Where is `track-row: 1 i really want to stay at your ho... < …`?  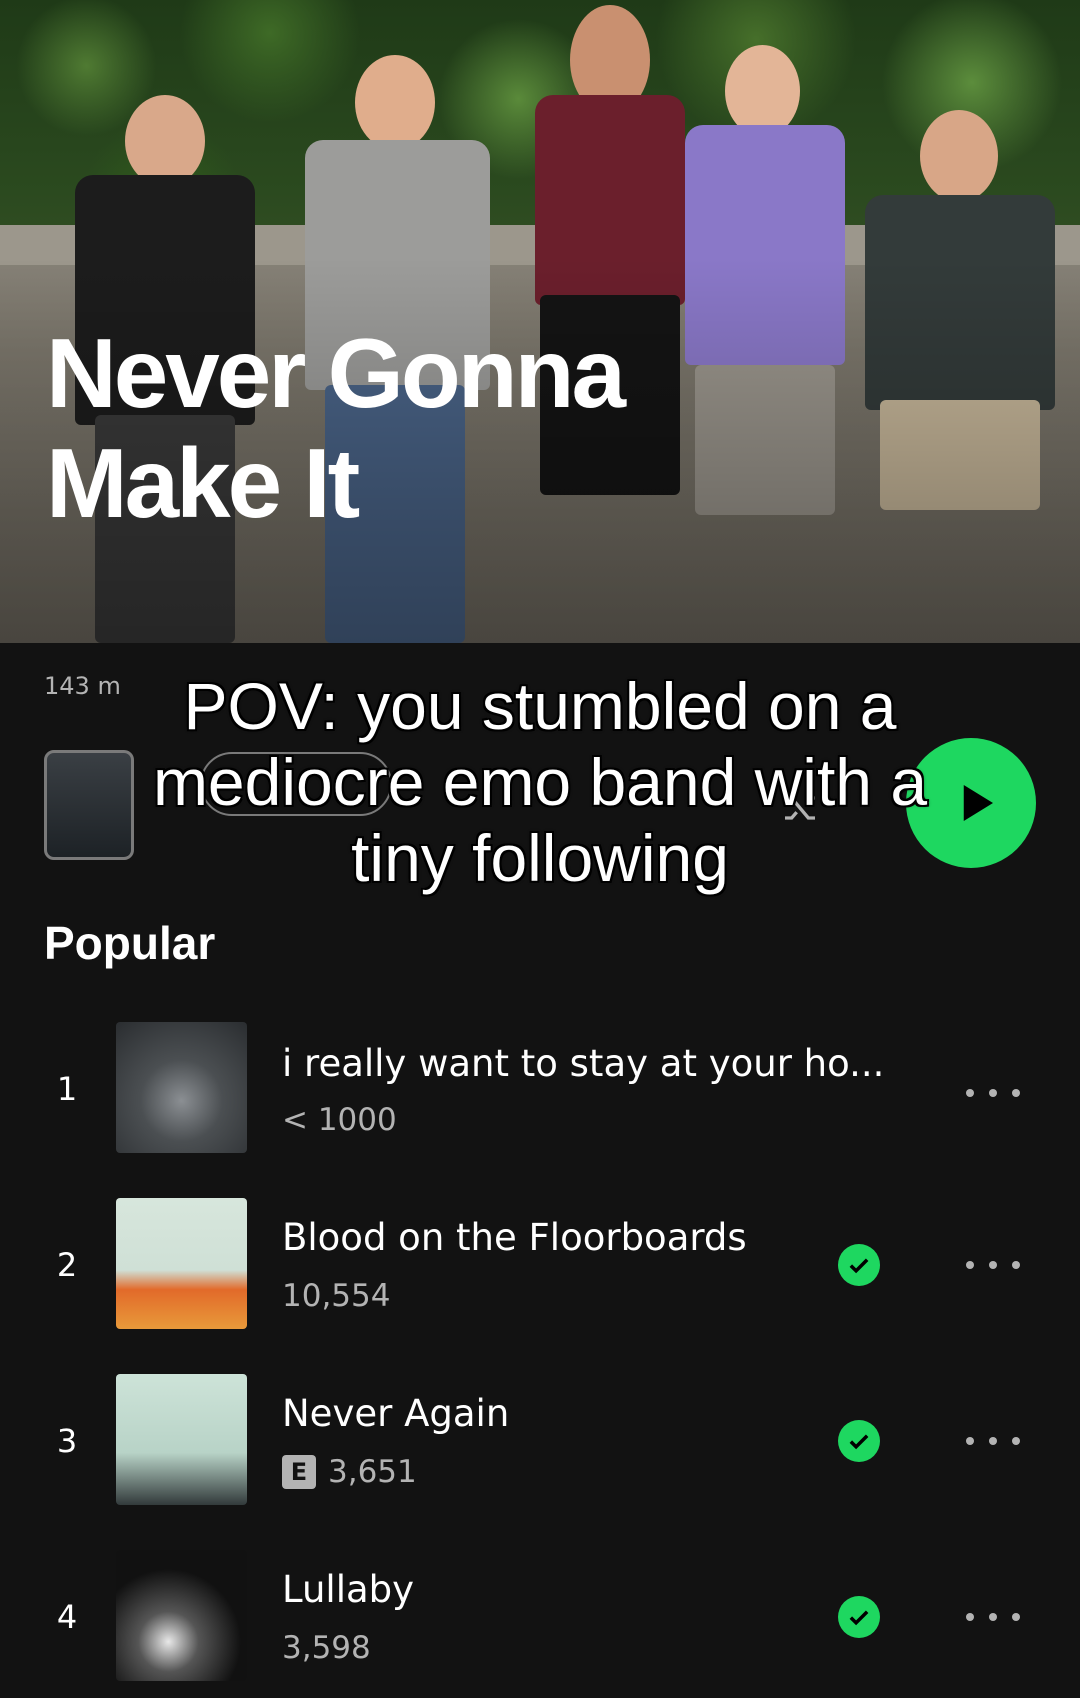 track-row: 1 i really want to stay at your ho... < … is located at coordinates (540, 1088).